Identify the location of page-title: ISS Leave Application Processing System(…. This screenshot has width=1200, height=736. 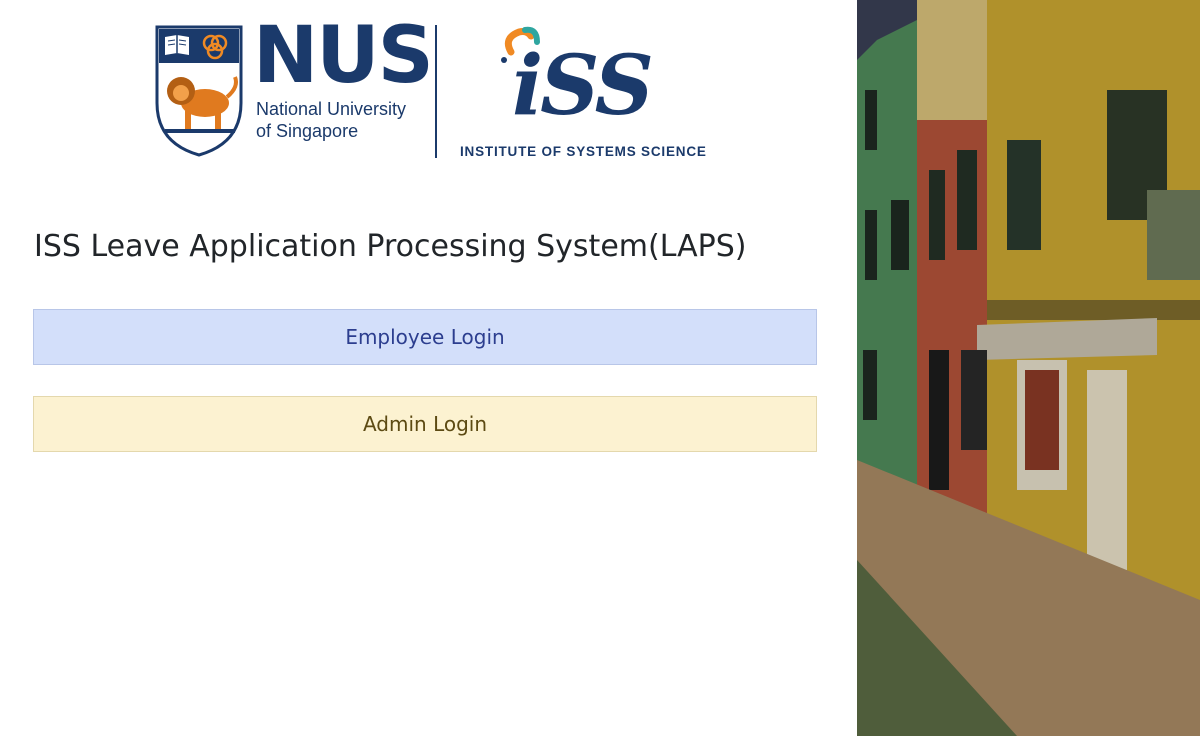
(390, 246).